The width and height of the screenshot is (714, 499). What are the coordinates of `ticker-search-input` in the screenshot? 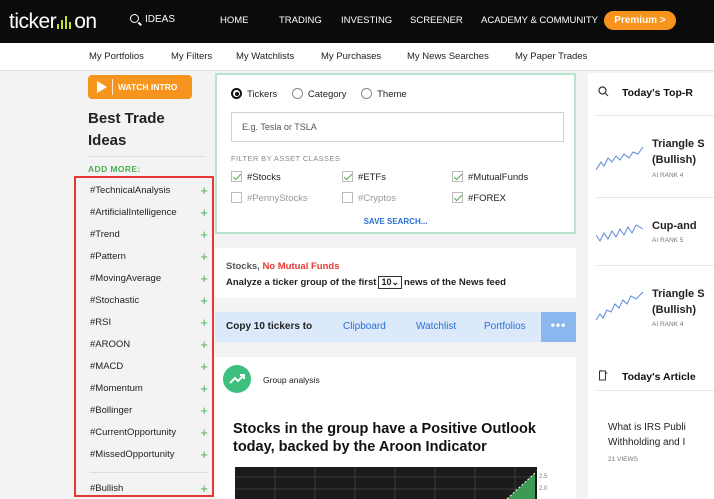 It's located at (397, 127).